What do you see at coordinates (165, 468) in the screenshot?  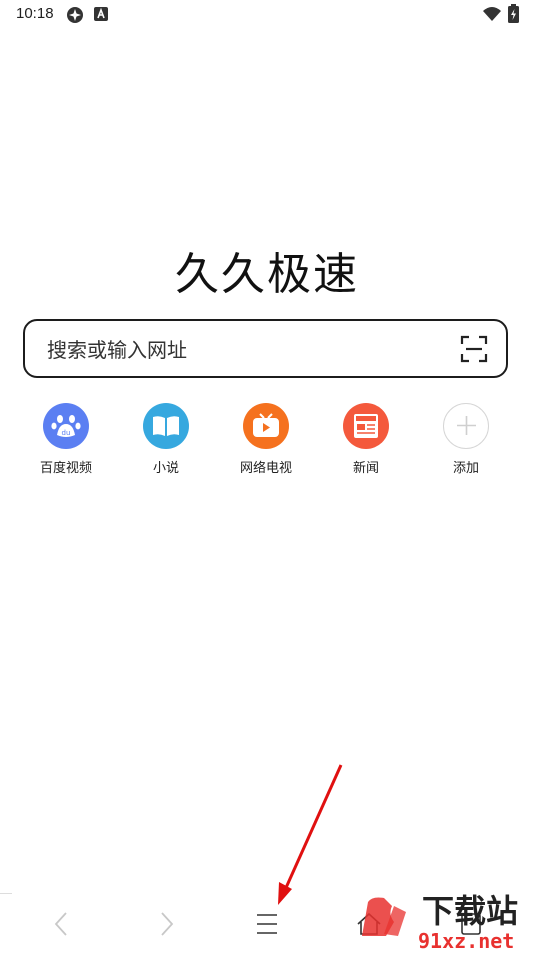 I see `shortcut-label: 小说` at bounding box center [165, 468].